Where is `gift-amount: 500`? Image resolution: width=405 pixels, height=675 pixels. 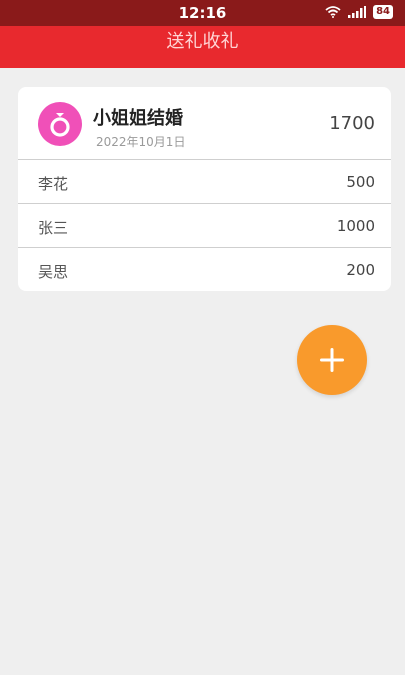 gift-amount: 500 is located at coordinates (360, 182).